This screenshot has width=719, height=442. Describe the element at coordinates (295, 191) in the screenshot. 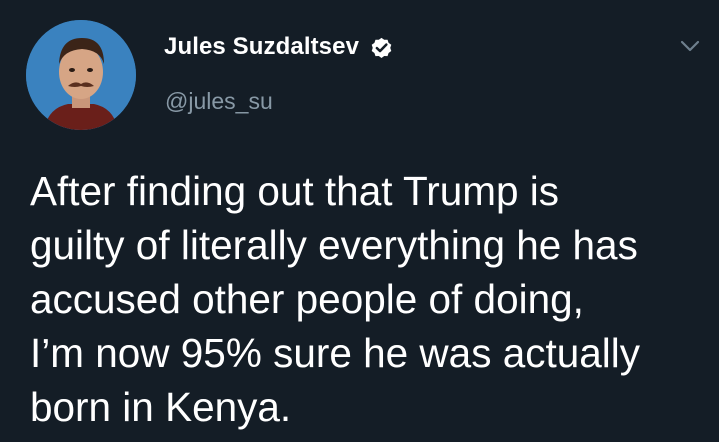

I see `tweet-text-line: After finding out that Trump is` at that location.